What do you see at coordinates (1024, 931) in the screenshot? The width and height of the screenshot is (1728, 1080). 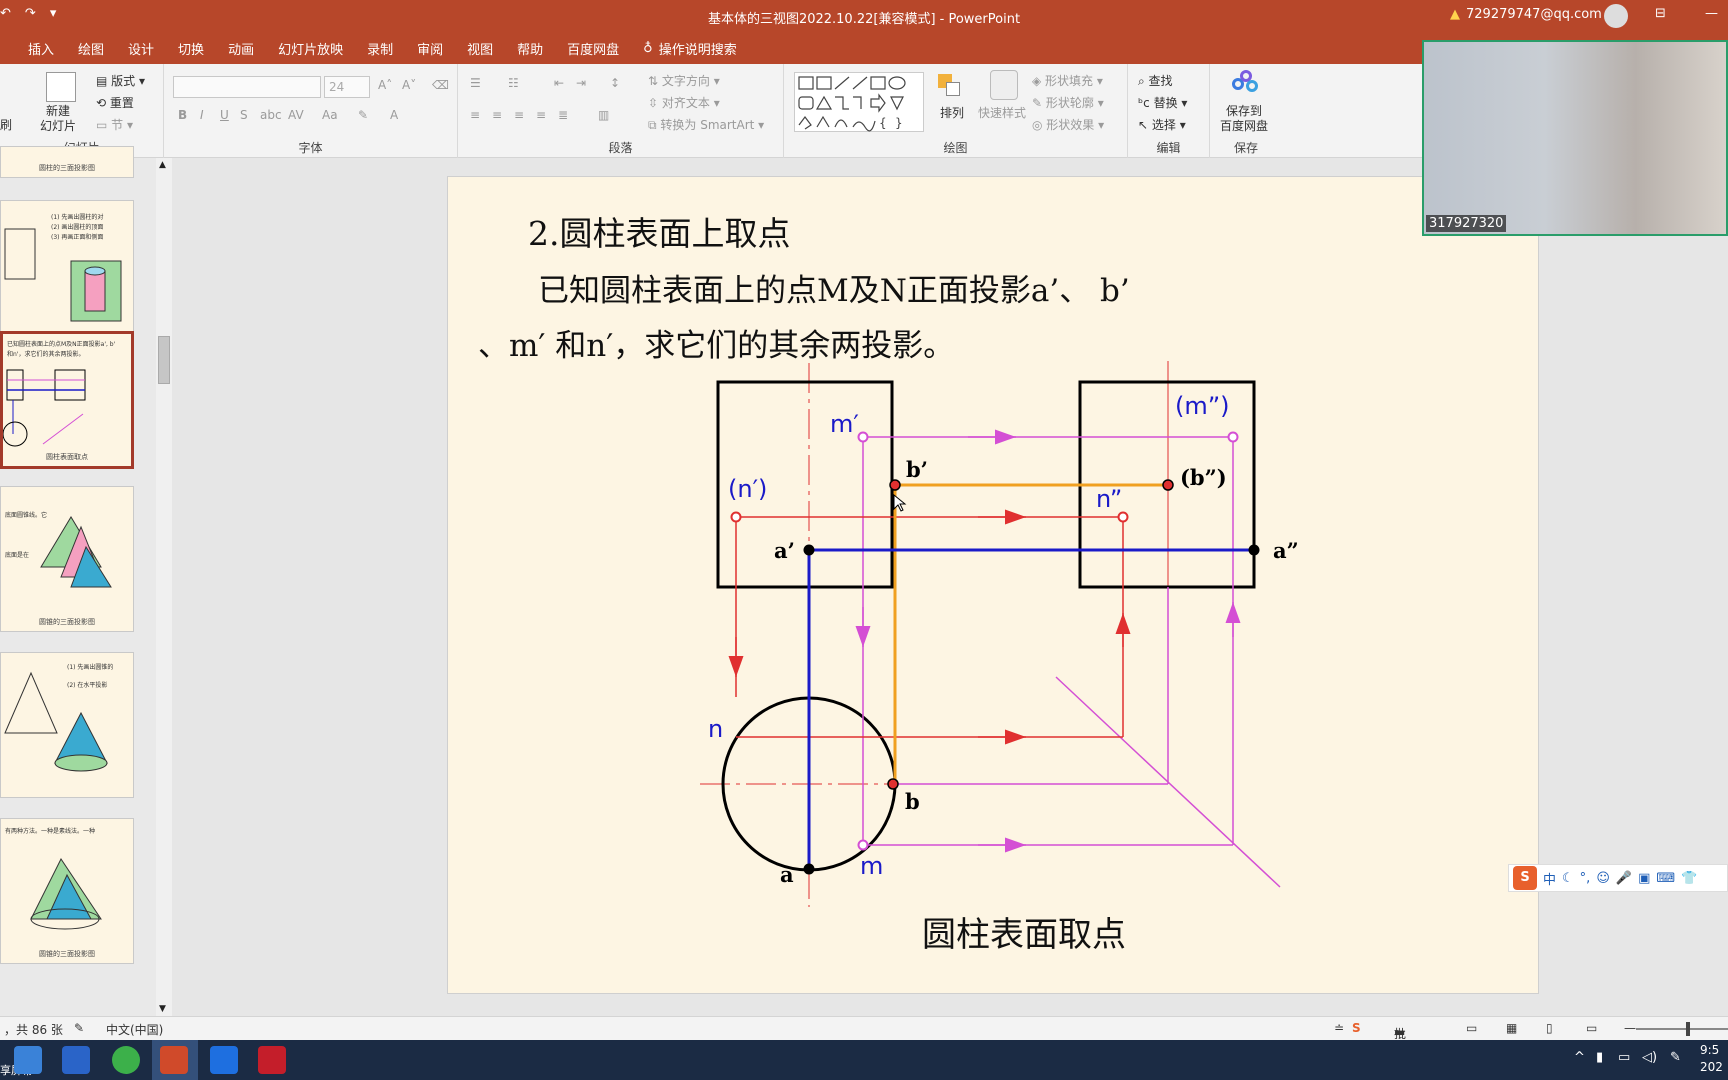 I see `slide-caption: 圆柱表面取点` at bounding box center [1024, 931].